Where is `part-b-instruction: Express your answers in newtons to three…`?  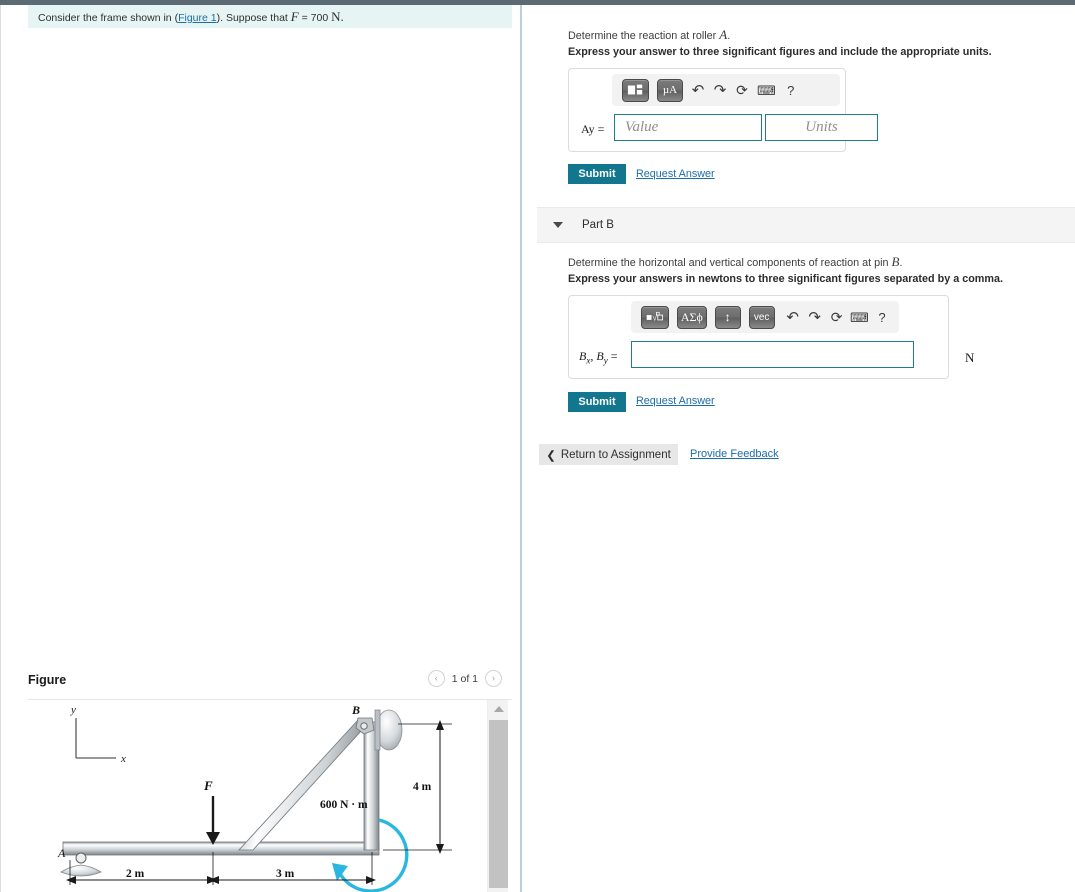 part-b-instruction: Express your answers in newtons to three… is located at coordinates (786, 279).